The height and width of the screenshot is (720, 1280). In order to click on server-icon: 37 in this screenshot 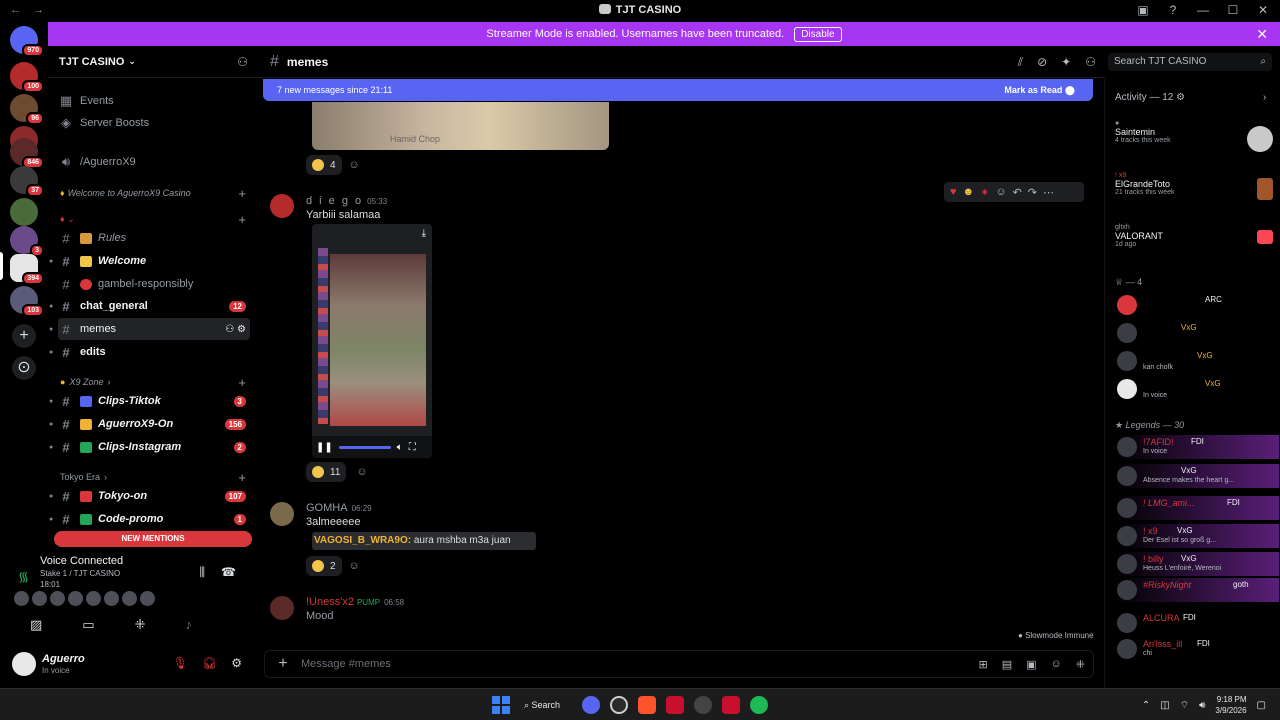, I will do `click(27, 181)`.